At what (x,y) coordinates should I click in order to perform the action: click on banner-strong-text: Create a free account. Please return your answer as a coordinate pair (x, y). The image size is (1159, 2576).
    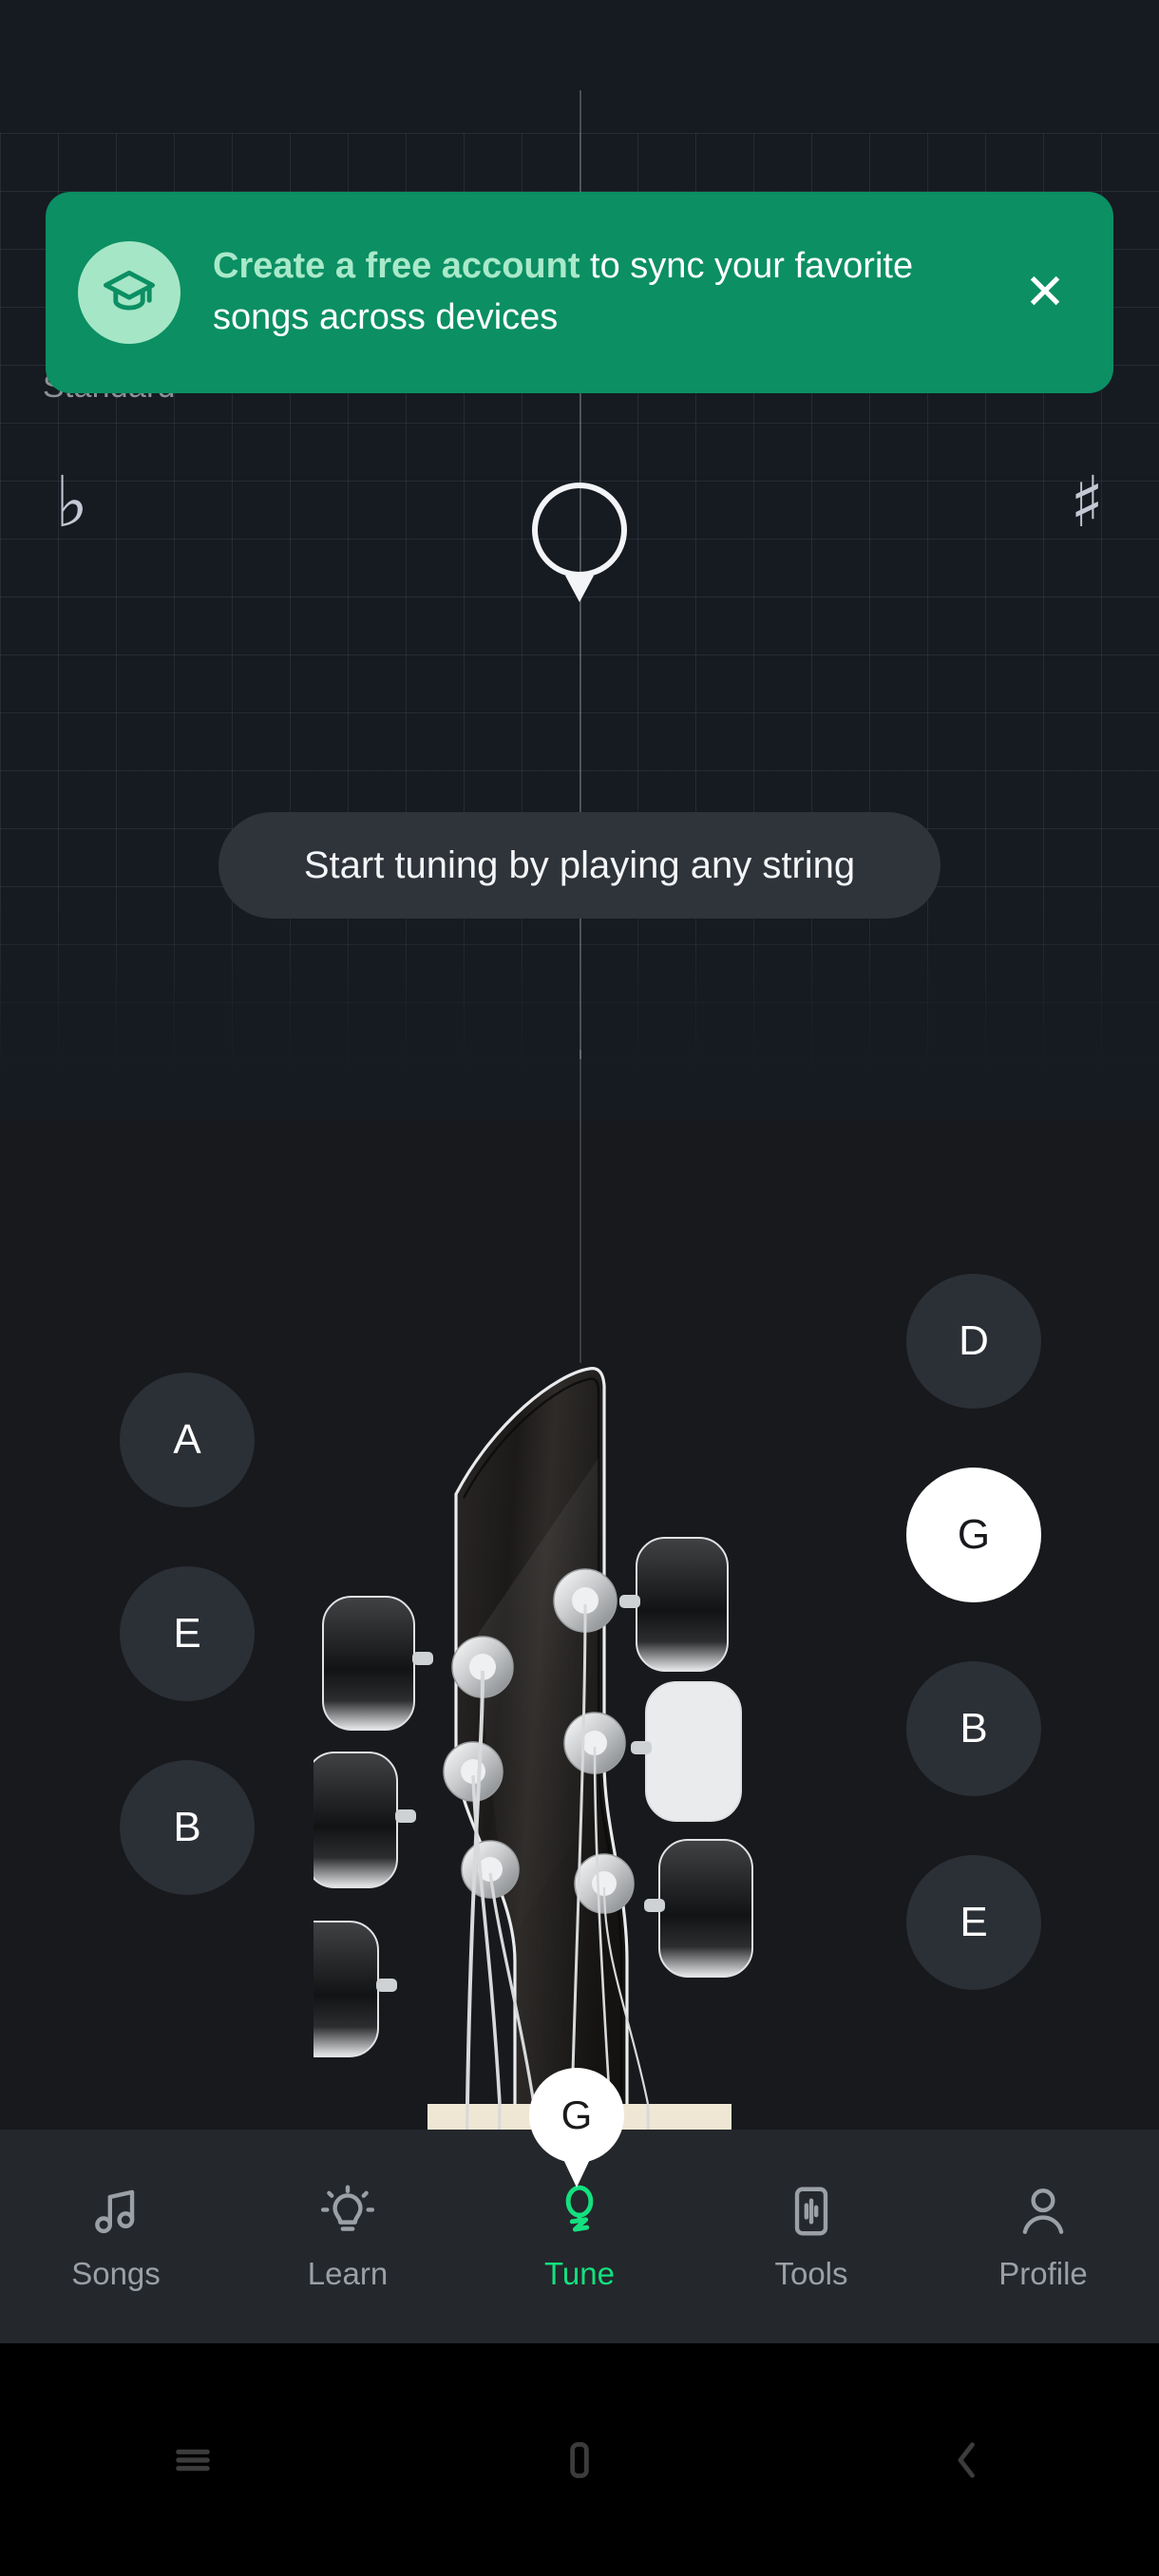
    Looking at the image, I should click on (396, 266).